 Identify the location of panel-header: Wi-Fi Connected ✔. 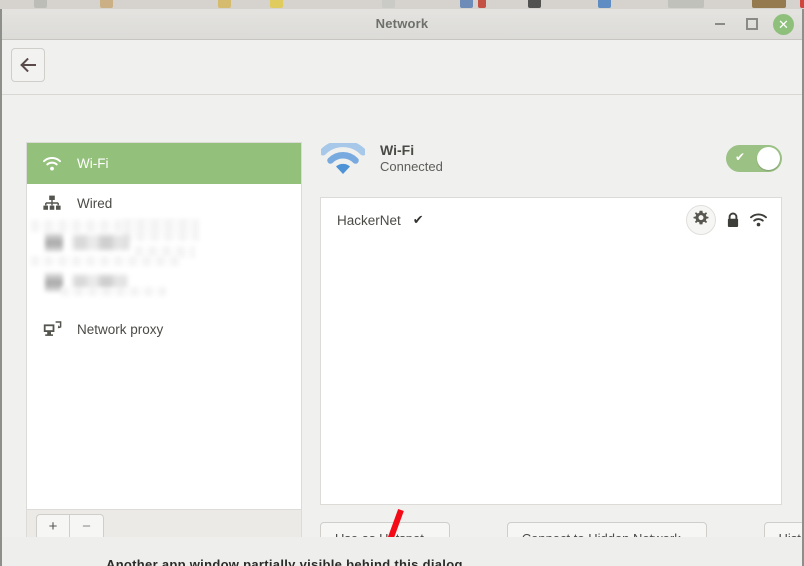
(551, 159).